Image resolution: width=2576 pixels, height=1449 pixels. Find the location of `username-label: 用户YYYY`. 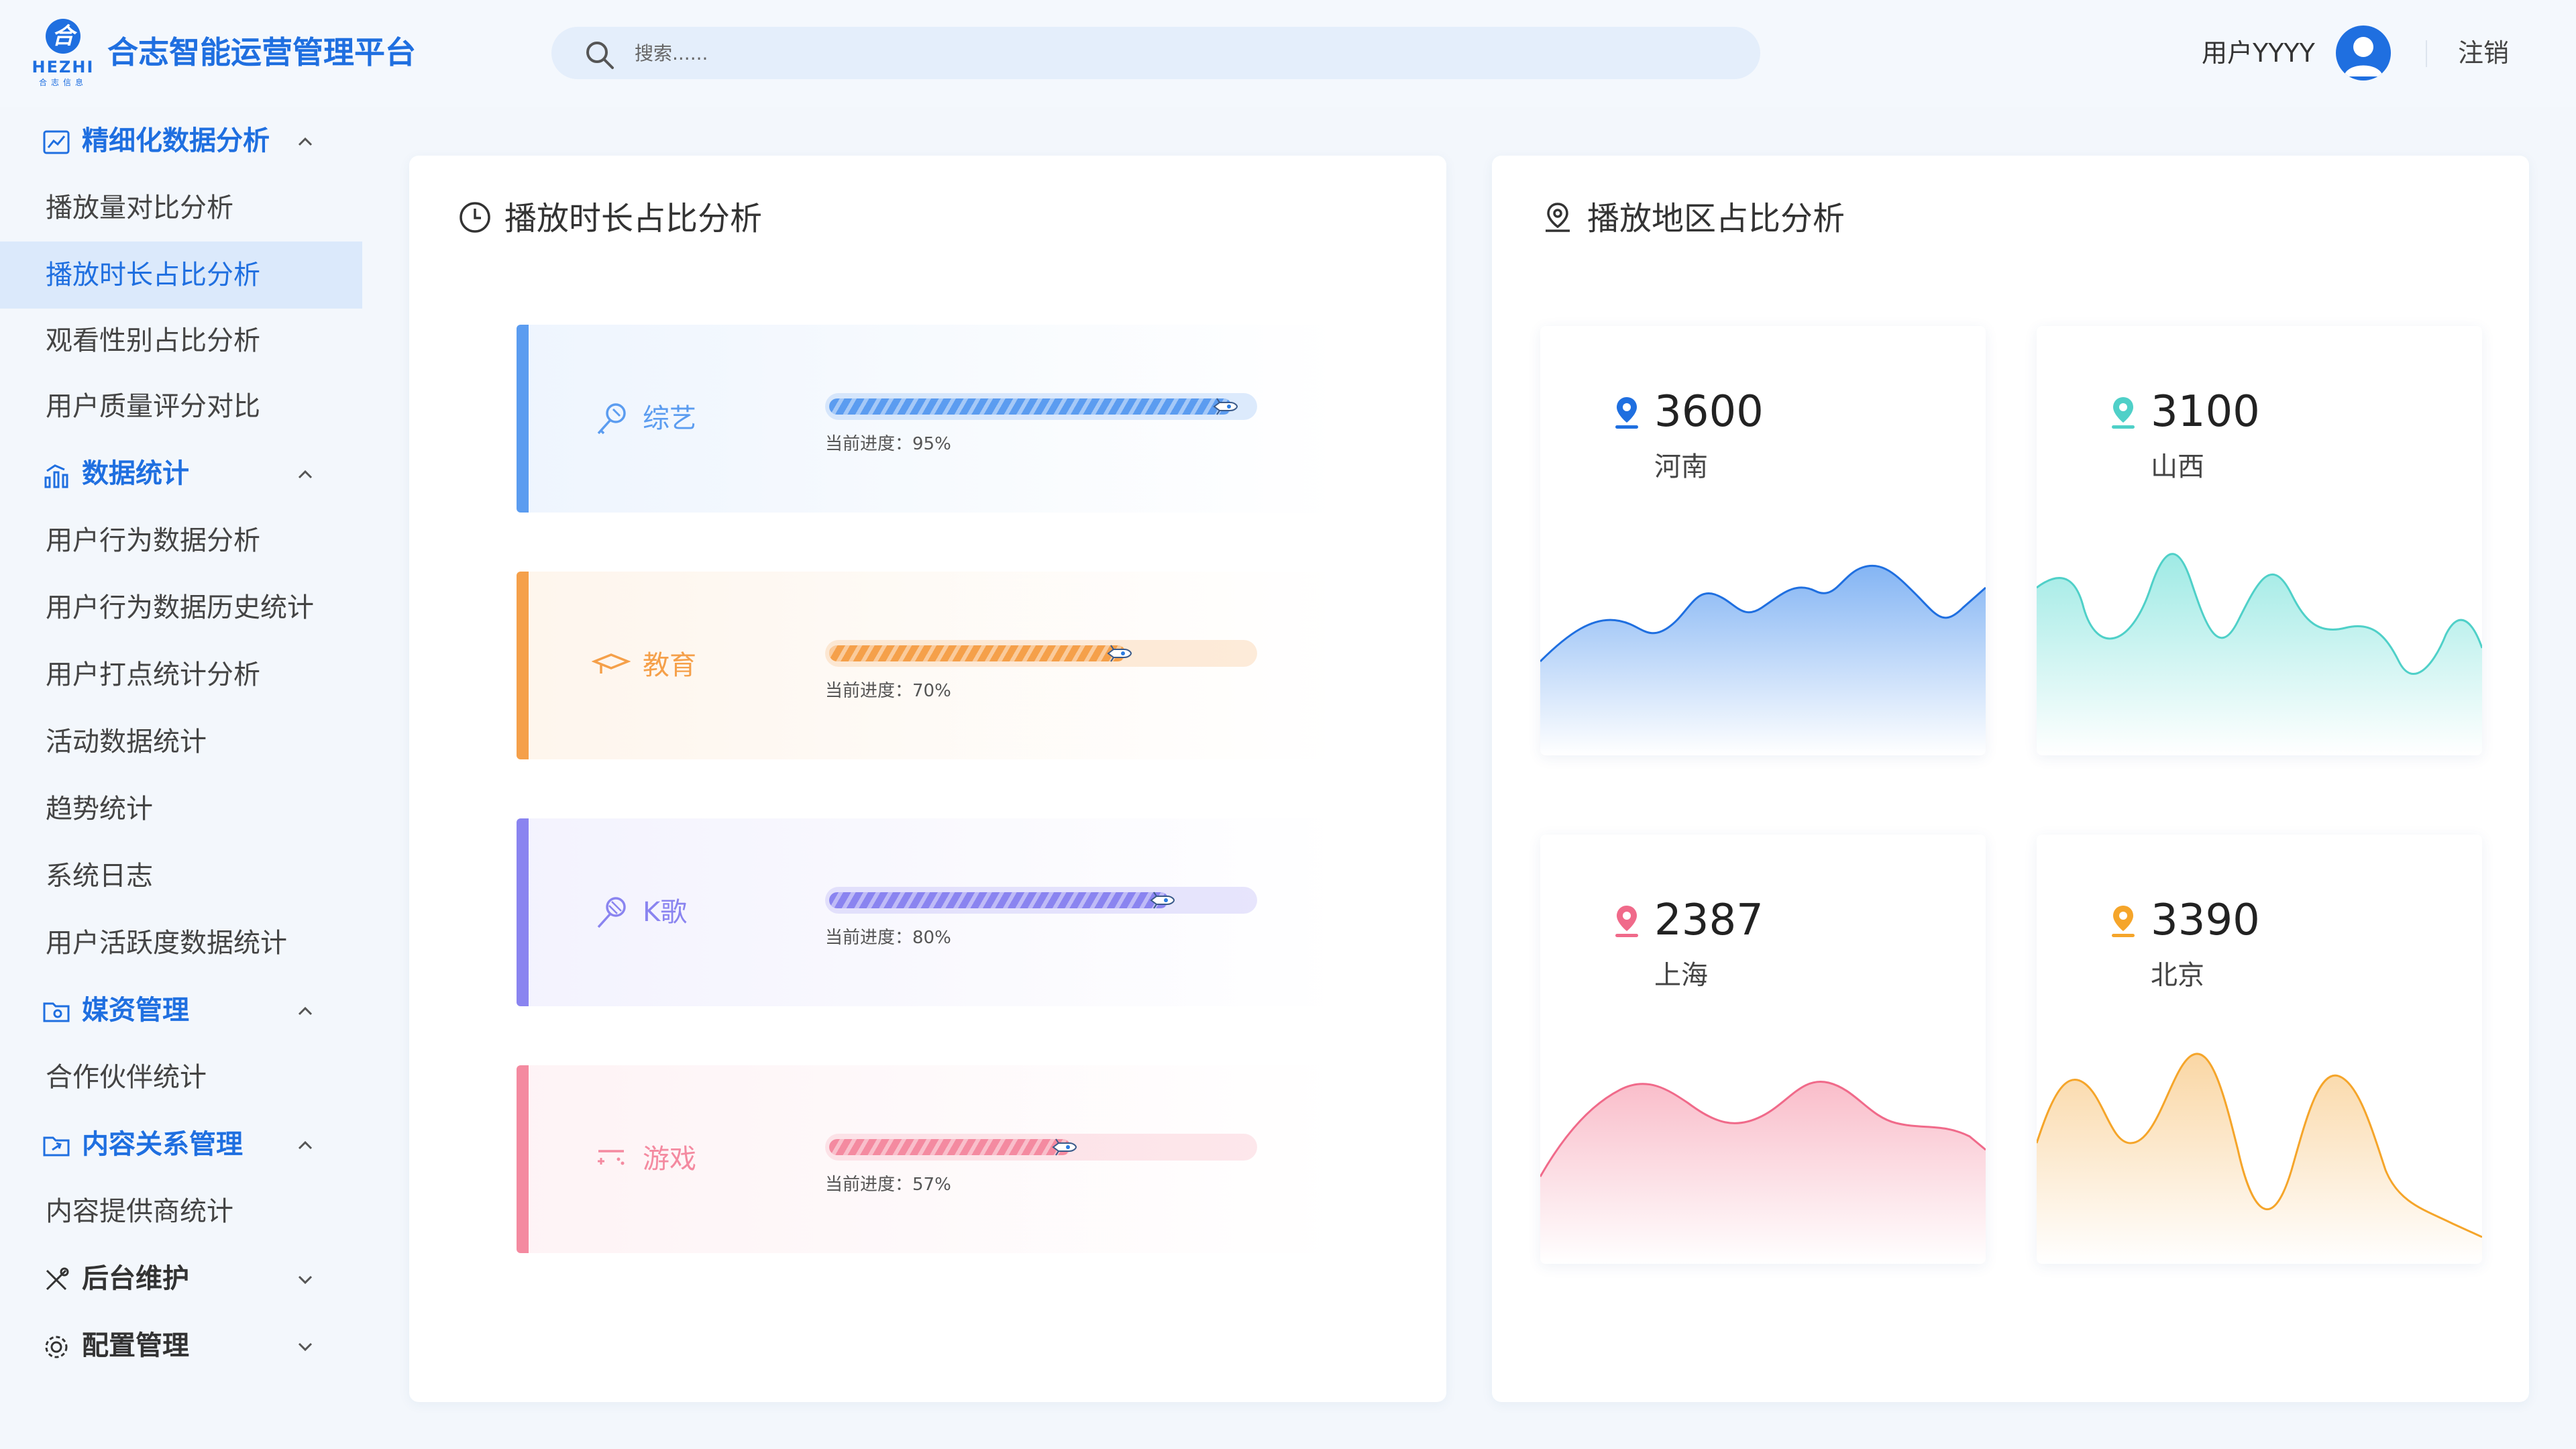

username-label: 用户YYYY is located at coordinates (2258, 53).